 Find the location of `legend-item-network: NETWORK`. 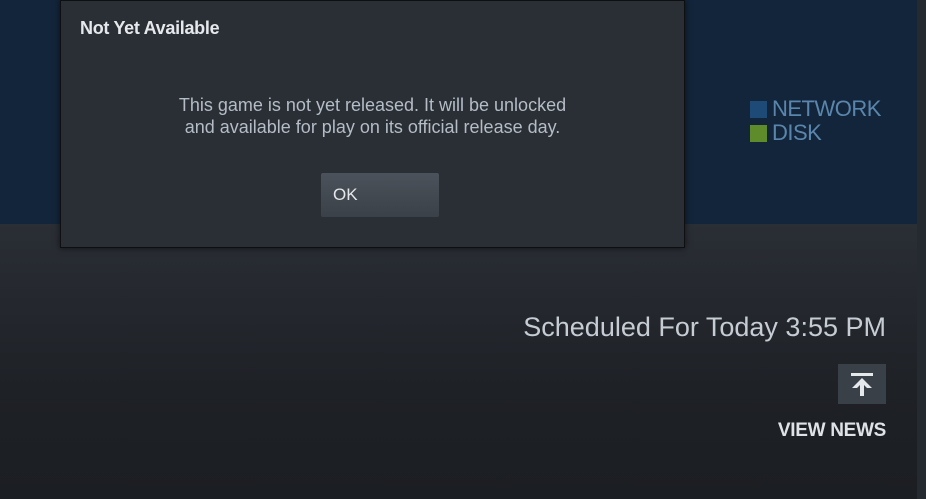

legend-item-network: NETWORK is located at coordinates (815, 109).